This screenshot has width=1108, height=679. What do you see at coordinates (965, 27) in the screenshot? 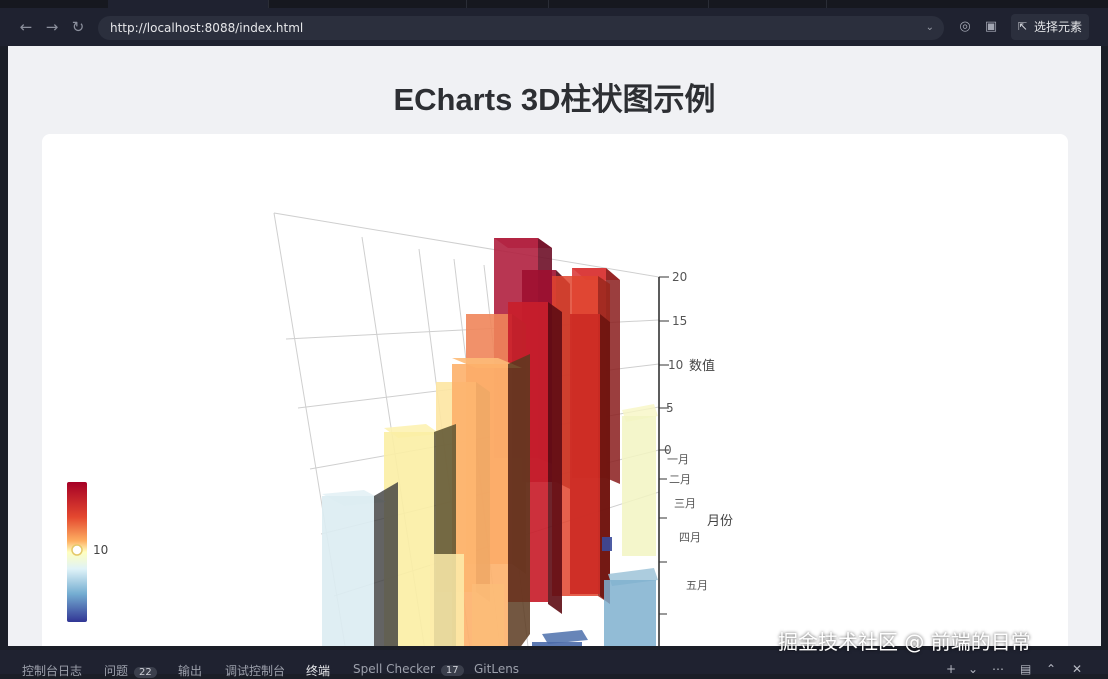
I see `tracking-icon: ◎` at bounding box center [965, 27].